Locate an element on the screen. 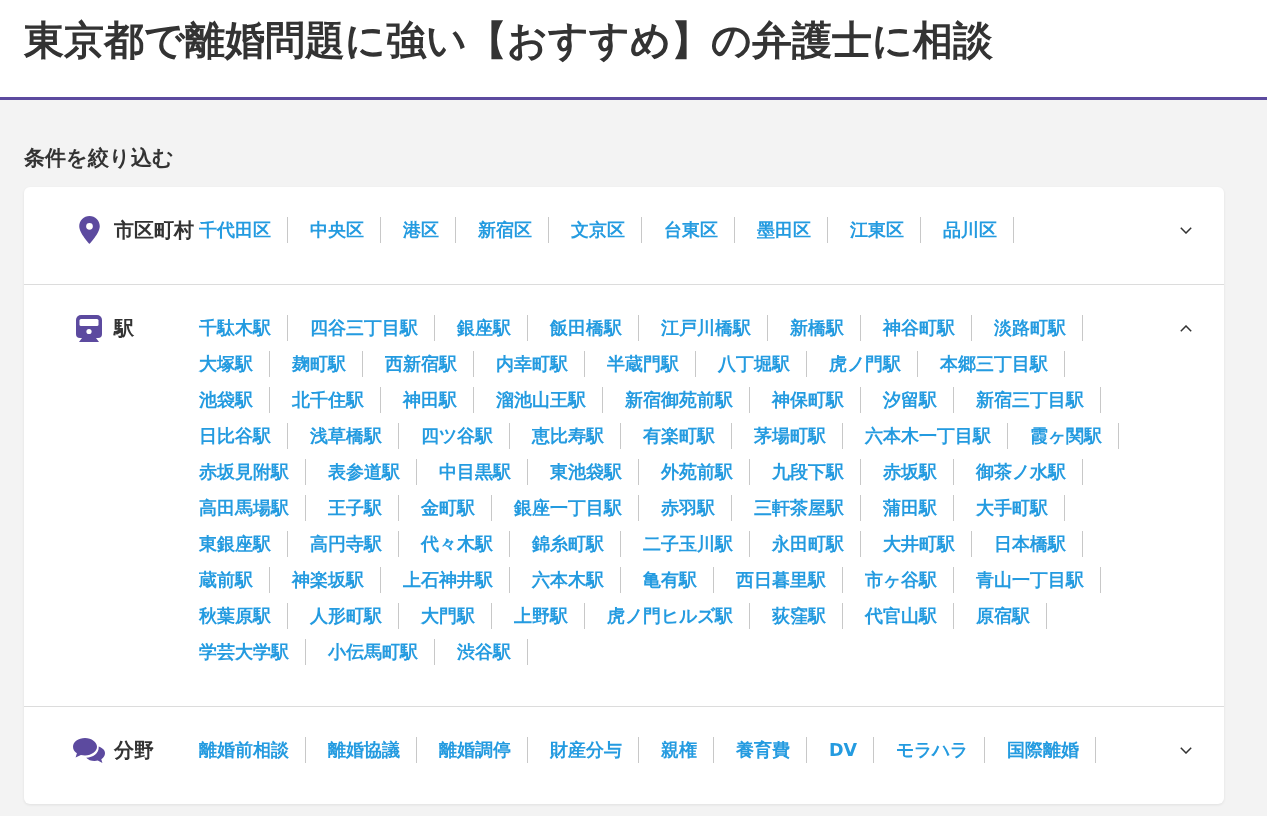 This screenshot has width=1267, height=816. train-icon is located at coordinates (89, 328).